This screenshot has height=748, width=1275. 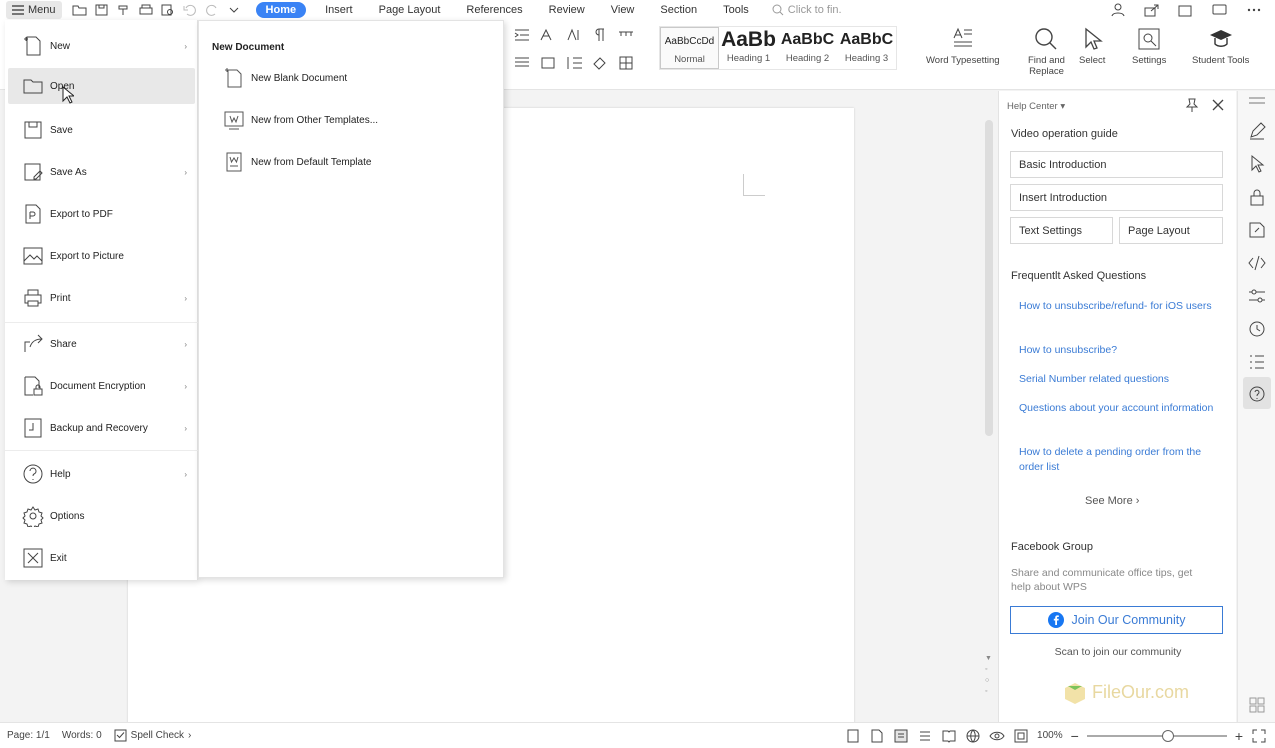 I want to click on reading-mode-icon, so click(x=949, y=736).